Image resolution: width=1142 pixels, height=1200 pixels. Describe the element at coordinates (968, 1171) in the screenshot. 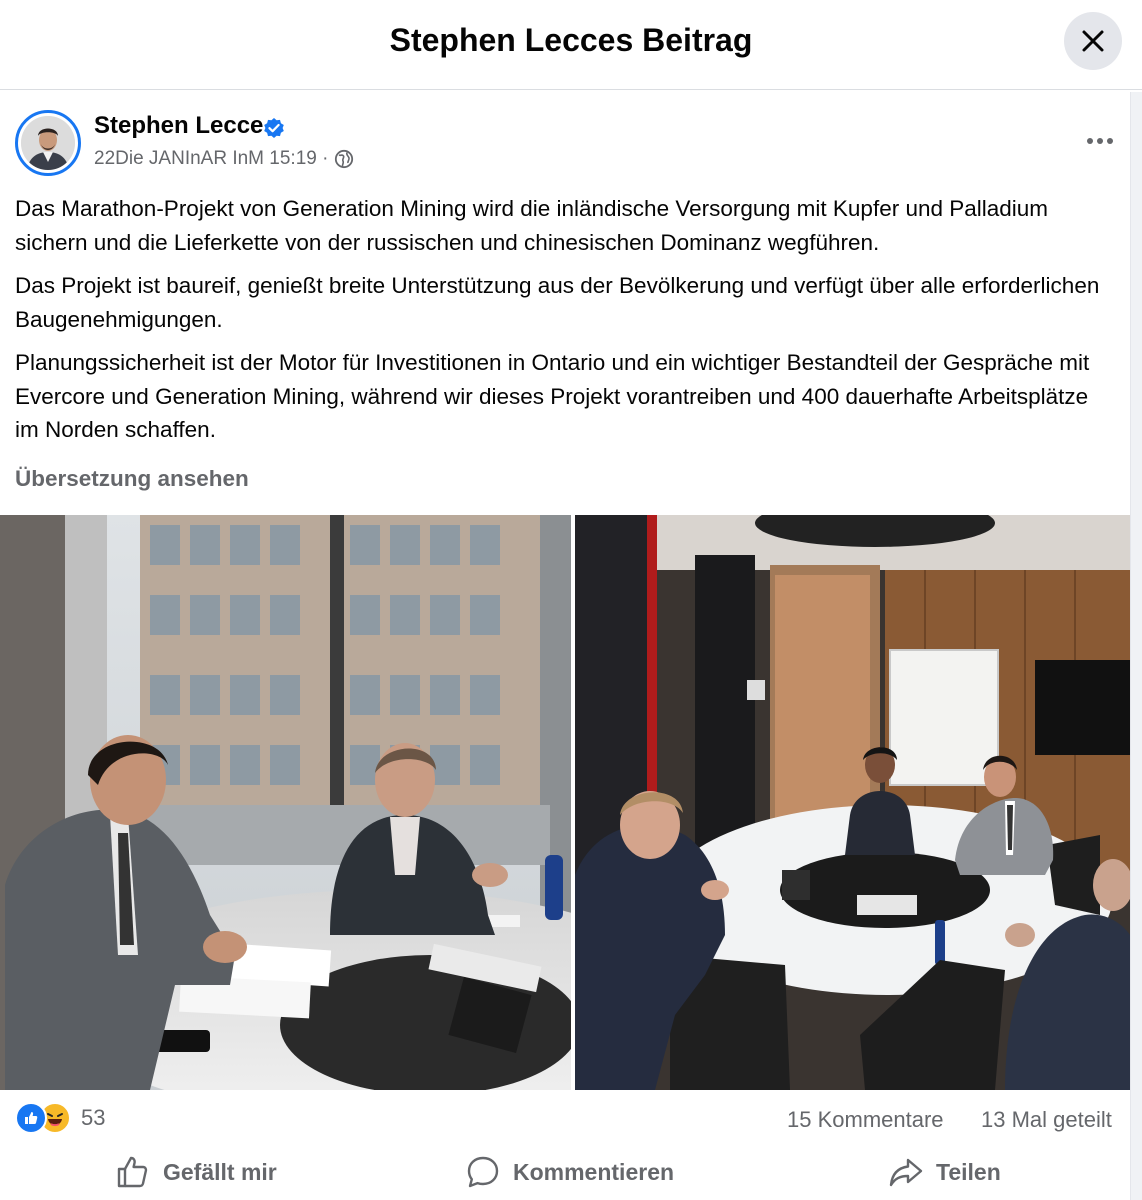

I see `share-button-label: Teilen` at that location.